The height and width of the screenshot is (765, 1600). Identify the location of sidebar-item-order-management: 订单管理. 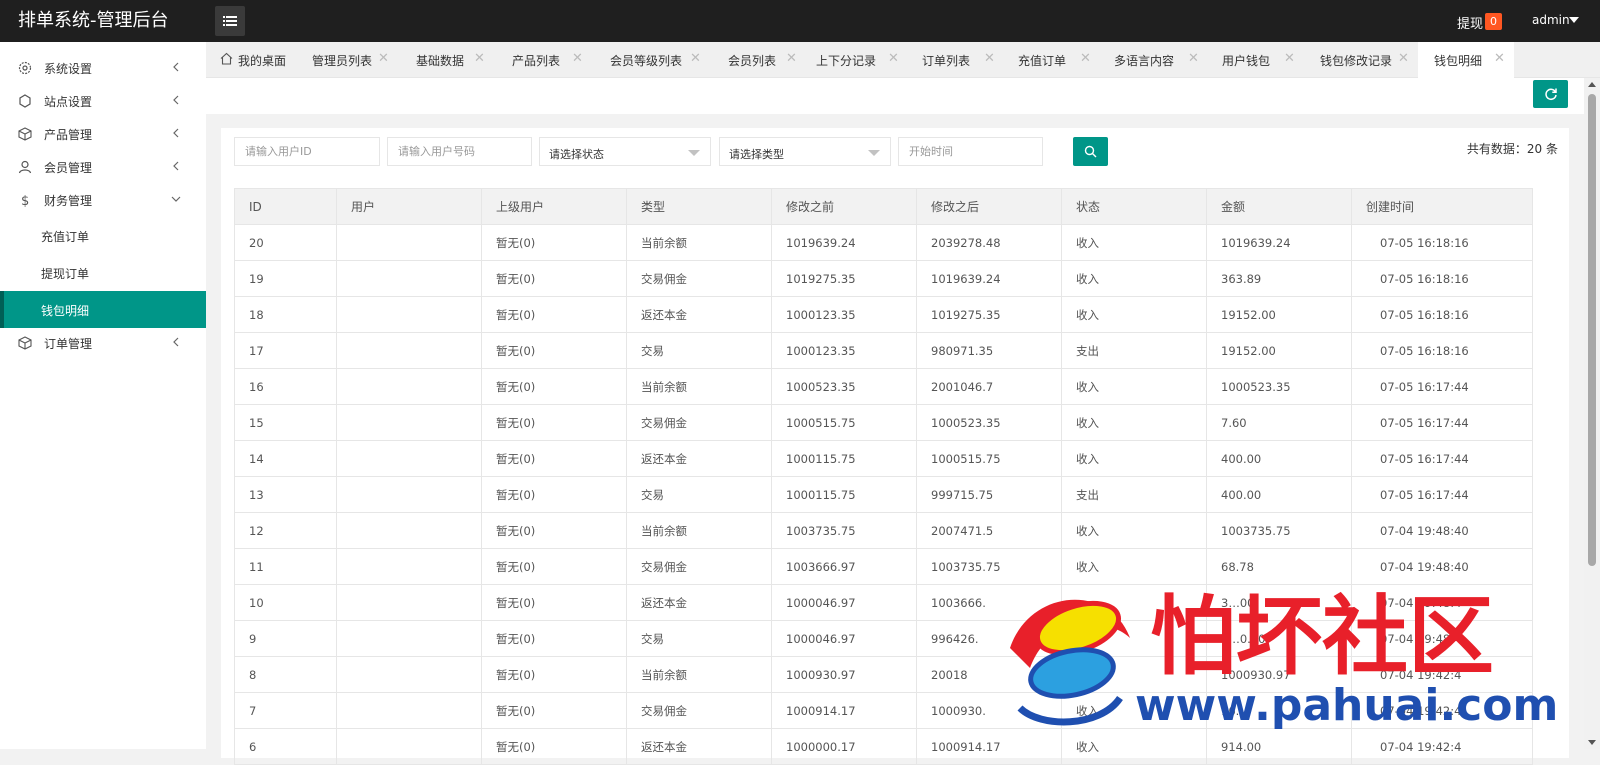
(103, 343).